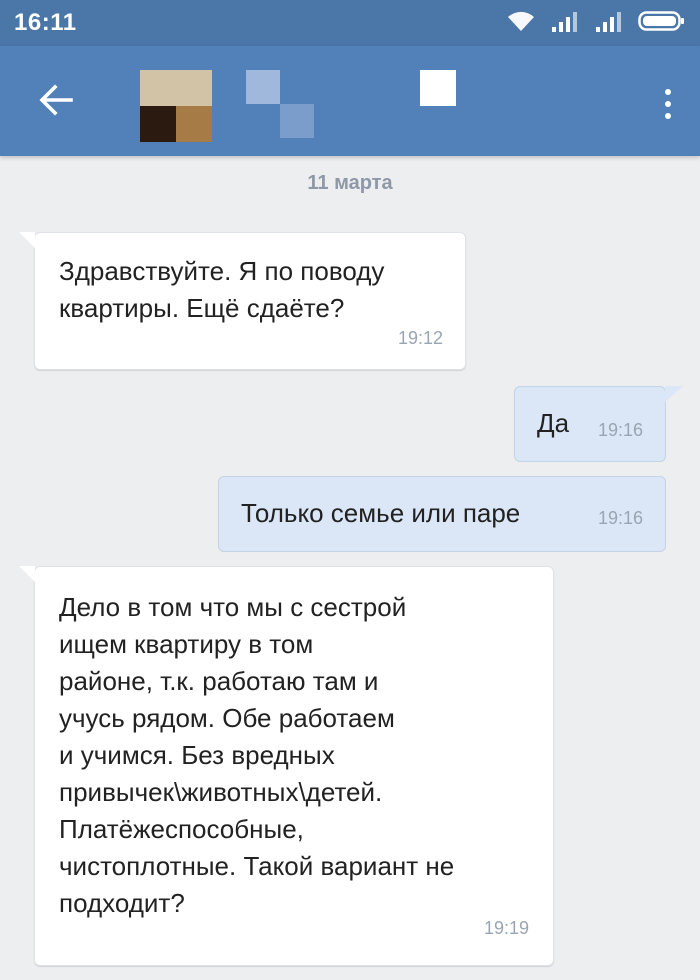 Image resolution: width=700 pixels, height=980 pixels. Describe the element at coordinates (521, 23) in the screenshot. I see `wifi-icon` at that location.